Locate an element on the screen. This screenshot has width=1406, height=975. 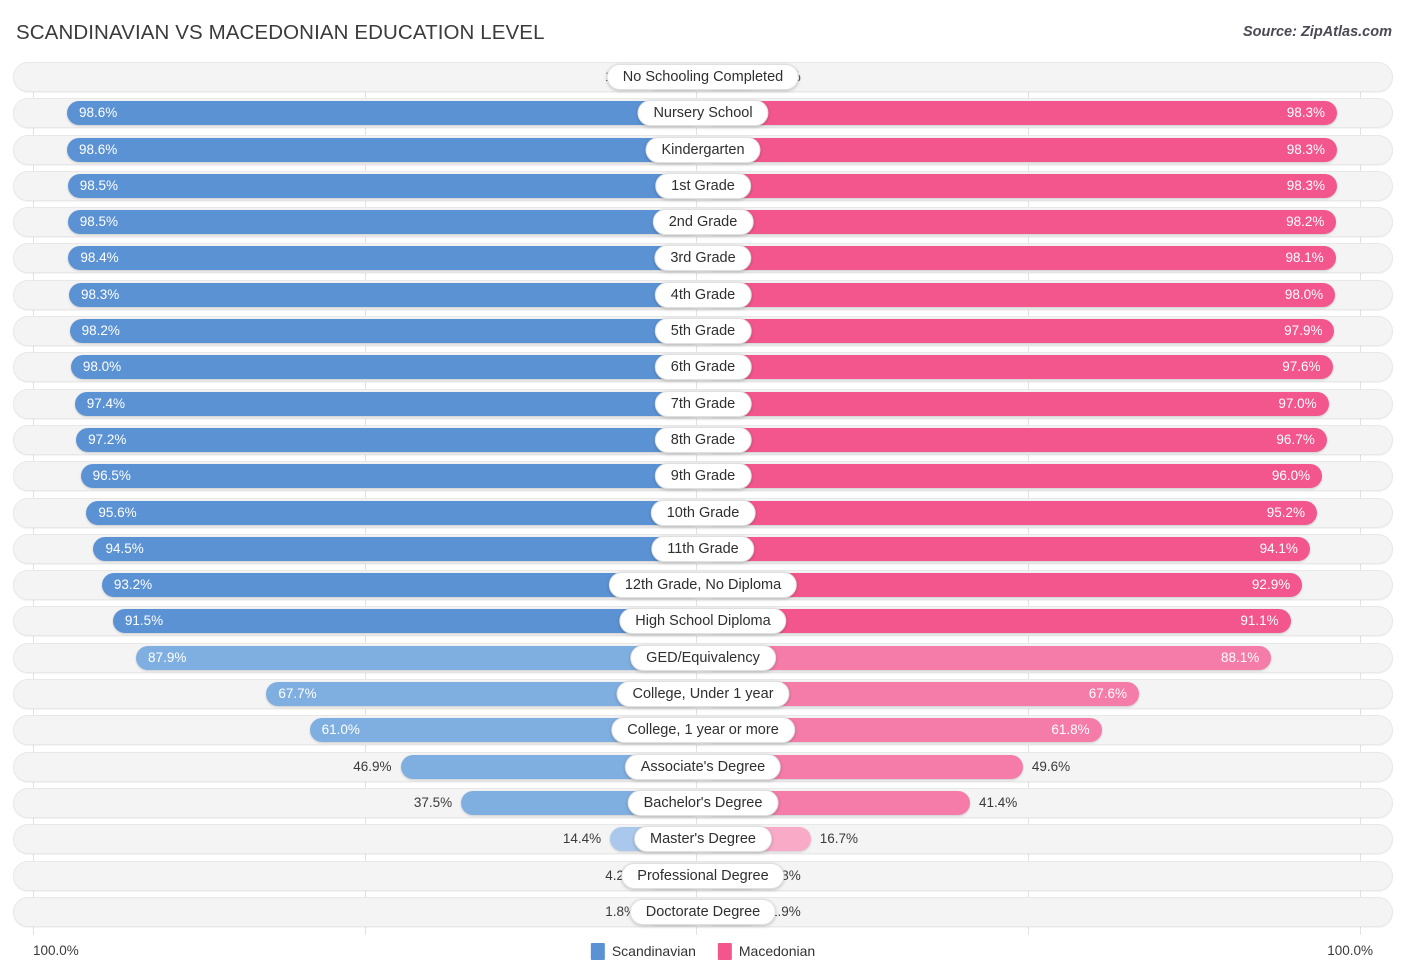
bar-half-macedonian: 91.1% is located at coordinates (1048, 621).